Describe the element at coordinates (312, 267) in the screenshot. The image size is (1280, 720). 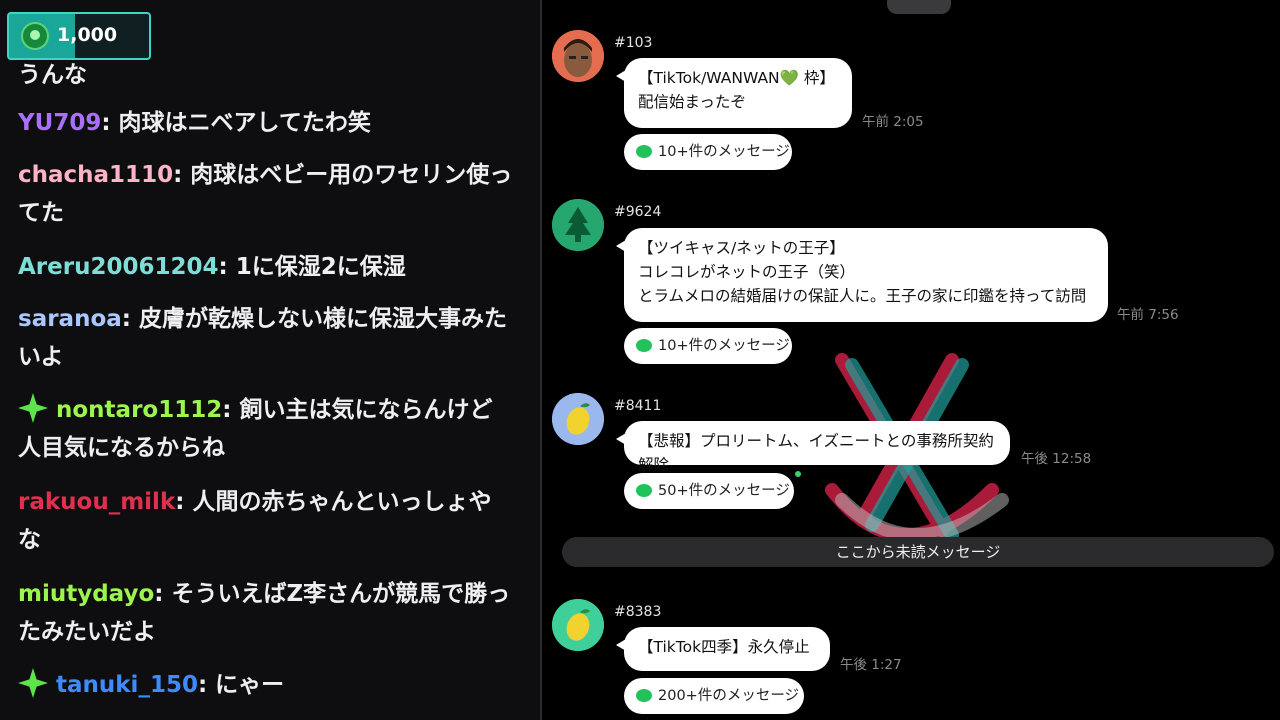
I see `chat-message-text: : 1に保湿2に保湿` at that location.